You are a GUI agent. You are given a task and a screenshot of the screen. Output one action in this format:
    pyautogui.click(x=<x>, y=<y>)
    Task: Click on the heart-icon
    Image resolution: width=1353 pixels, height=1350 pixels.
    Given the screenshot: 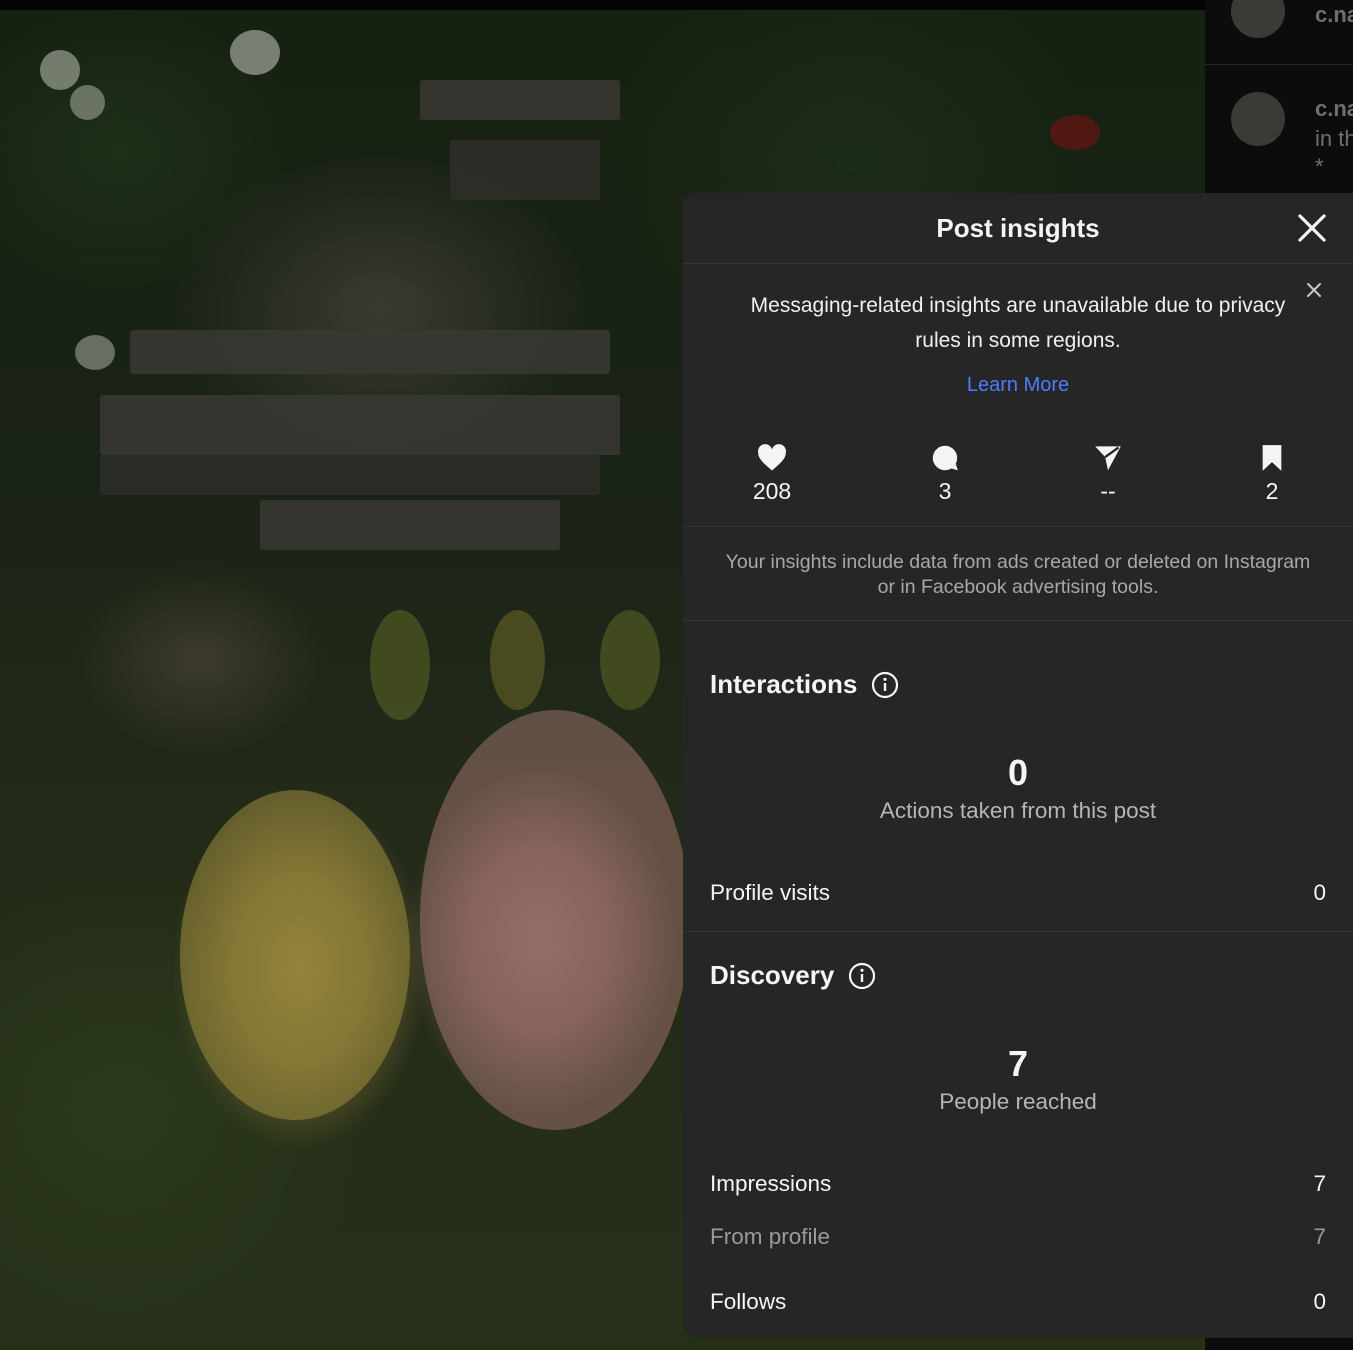 What is the action you would take?
    pyautogui.click(x=772, y=457)
    